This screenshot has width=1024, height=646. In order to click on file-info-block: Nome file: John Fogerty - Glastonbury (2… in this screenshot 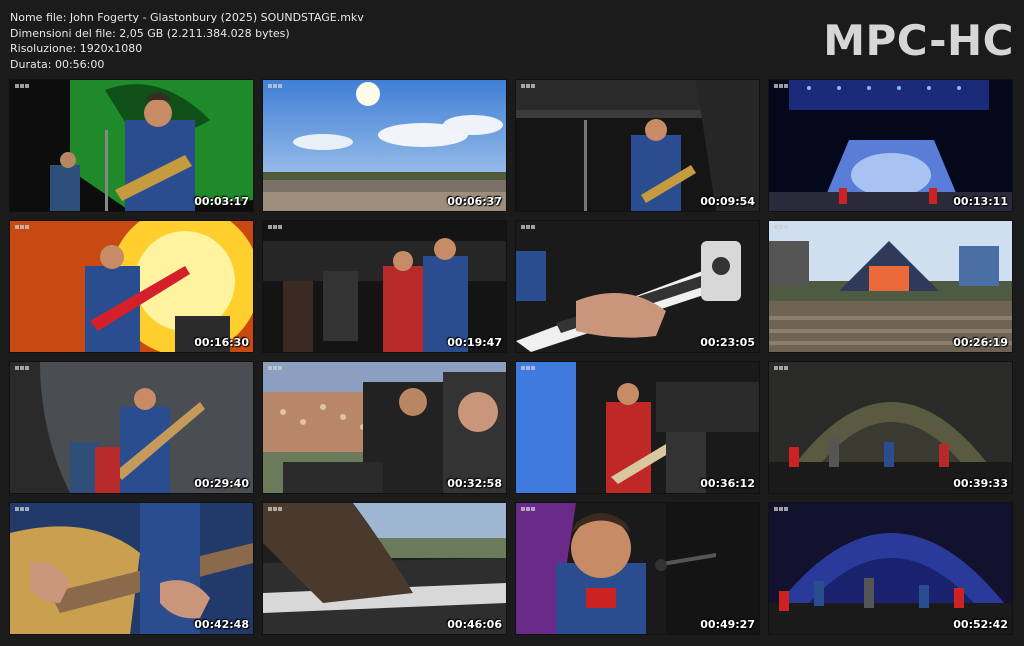, I will do `click(187, 41)`.